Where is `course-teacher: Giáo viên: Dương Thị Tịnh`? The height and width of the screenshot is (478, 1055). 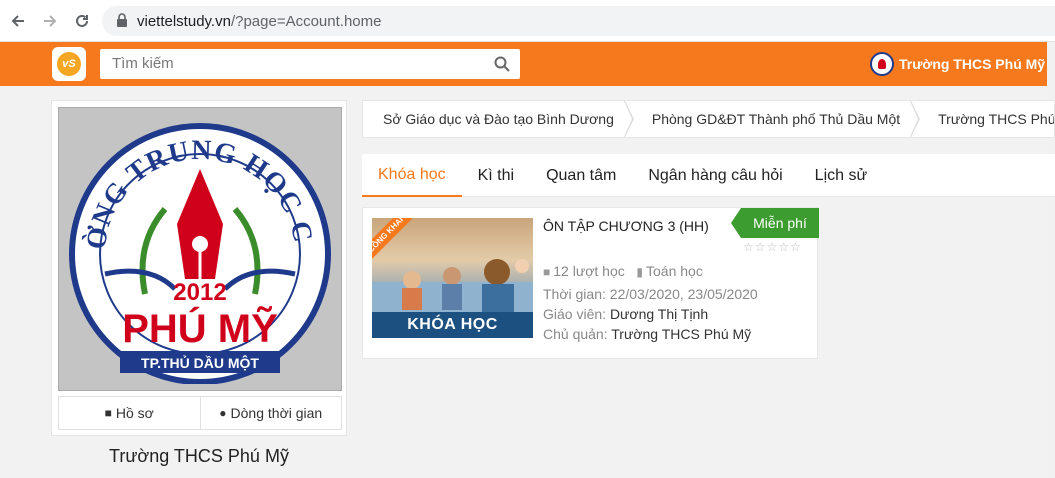
course-teacher: Giáo viên: Dương Thị Tịnh is located at coordinates (625, 314).